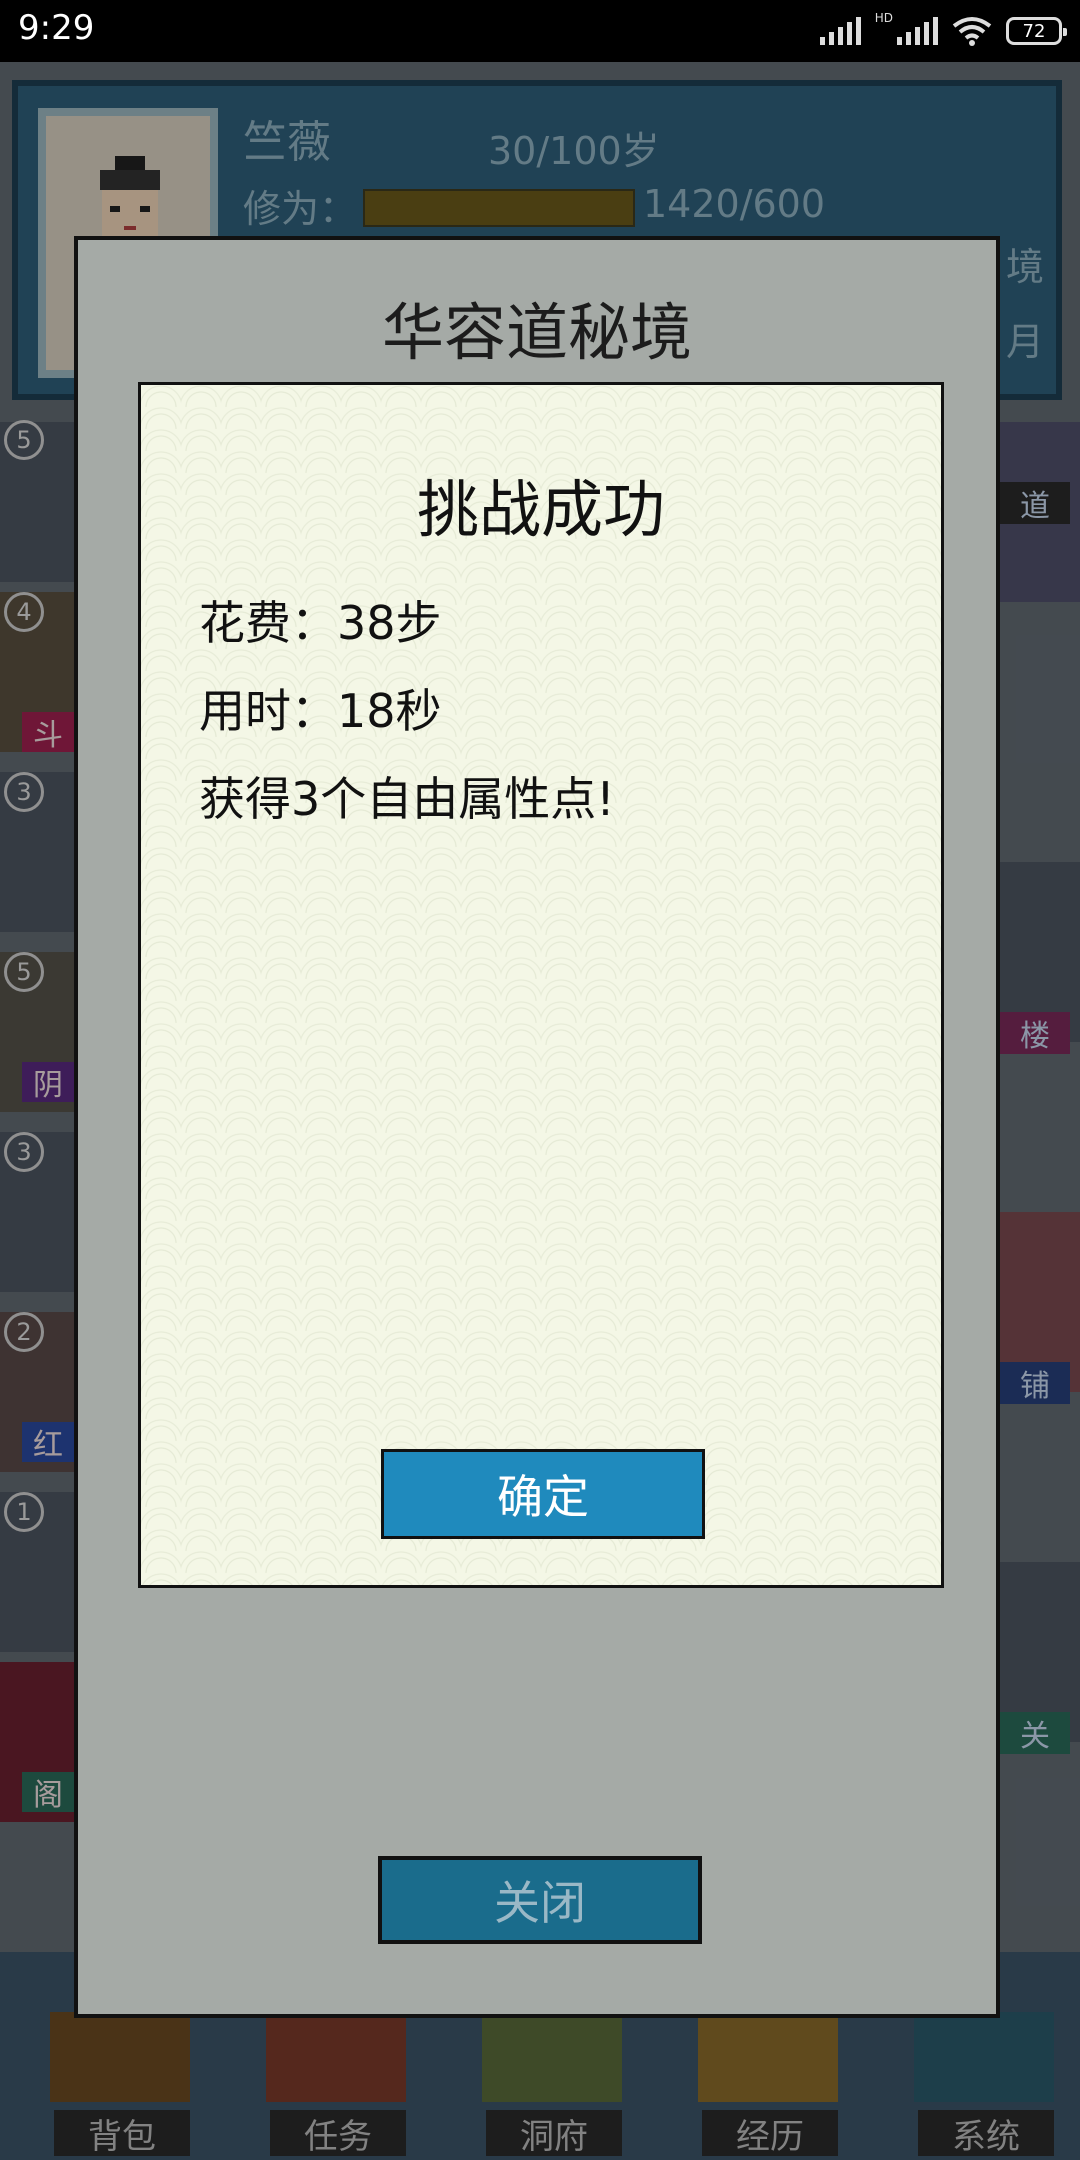  Describe the element at coordinates (917, 31) in the screenshot. I see `cellular-signal-2-icon` at that location.